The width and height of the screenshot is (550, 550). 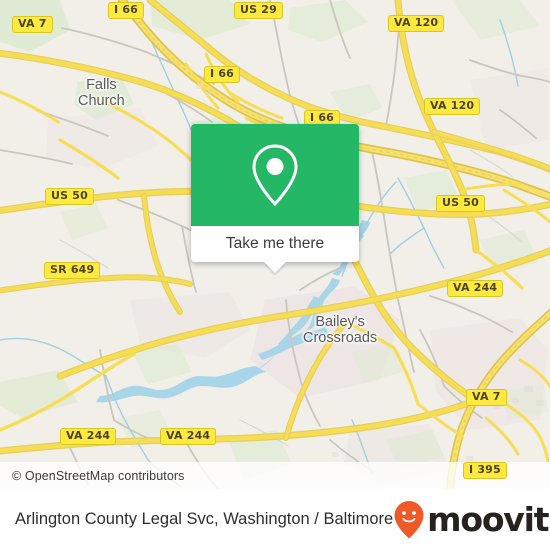 What do you see at coordinates (409, 519) in the screenshot?
I see `moovit-smiley-pin-icon` at bounding box center [409, 519].